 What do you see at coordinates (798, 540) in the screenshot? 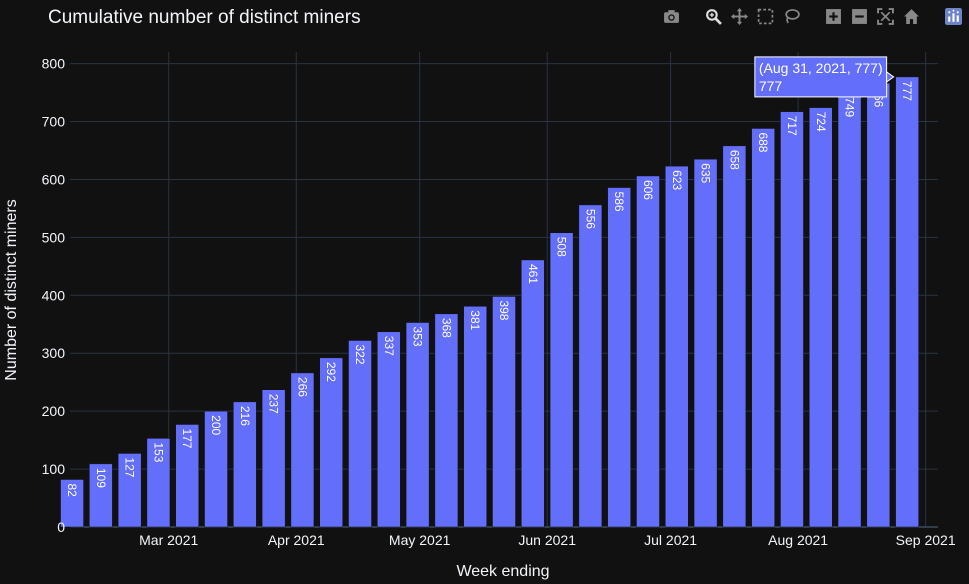
I see `x-tick-label: Aug 2021` at bounding box center [798, 540].